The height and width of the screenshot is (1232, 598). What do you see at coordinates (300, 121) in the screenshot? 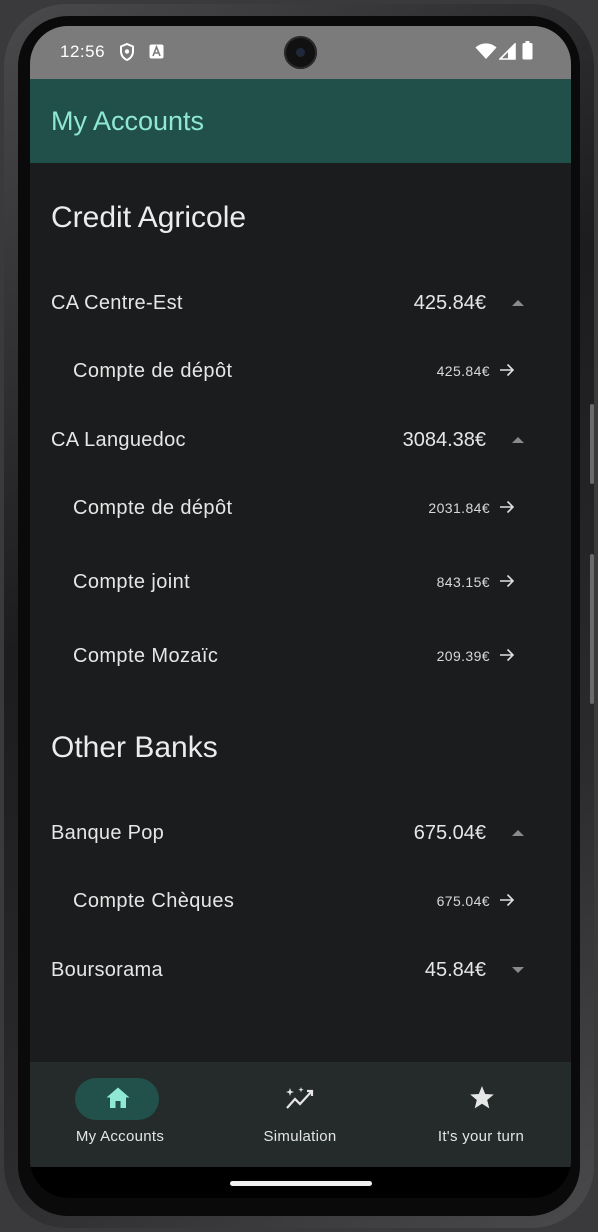
I see `top-app-bar: My Accounts` at bounding box center [300, 121].